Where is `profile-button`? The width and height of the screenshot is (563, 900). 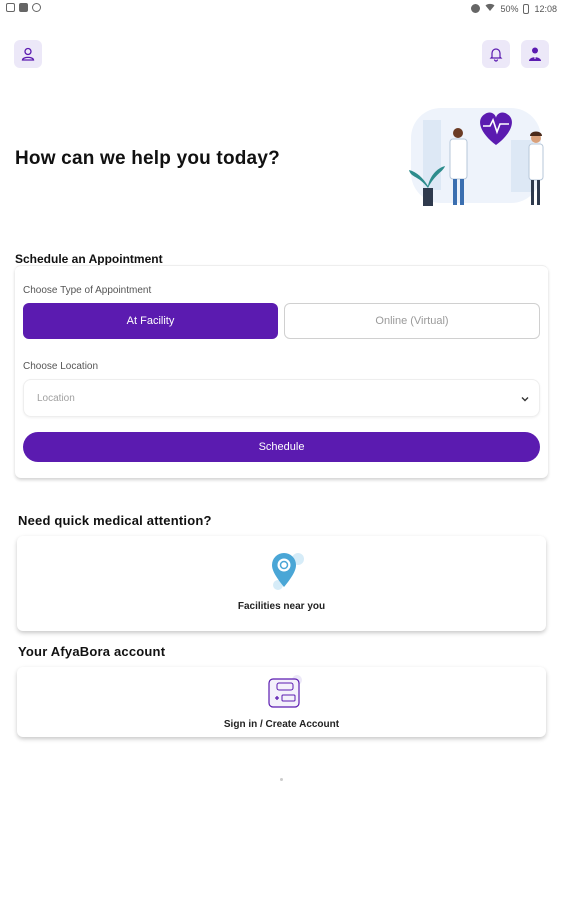
profile-button is located at coordinates (28, 54).